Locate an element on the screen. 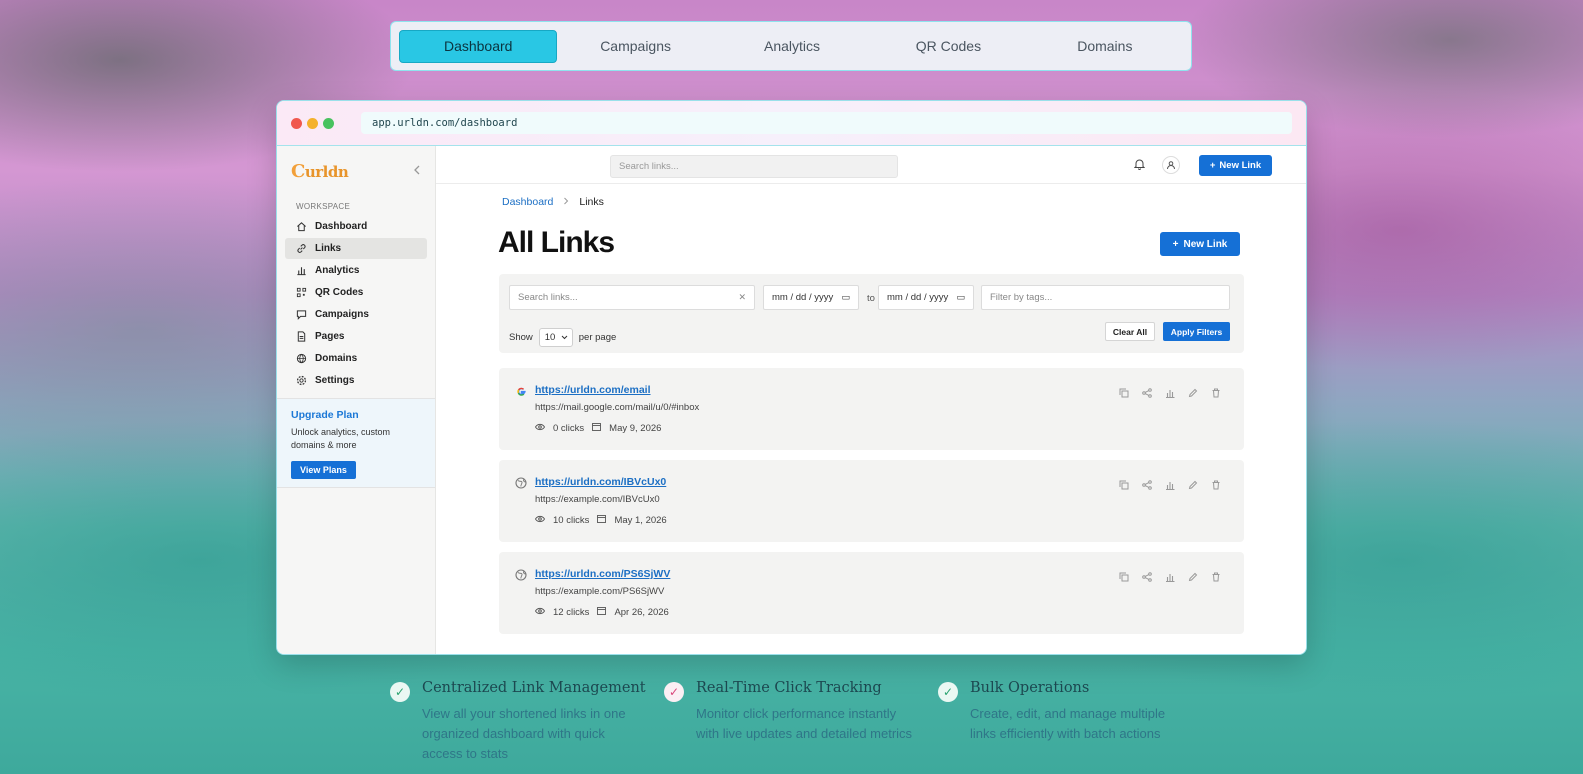  logo: Curldn is located at coordinates (320, 171).